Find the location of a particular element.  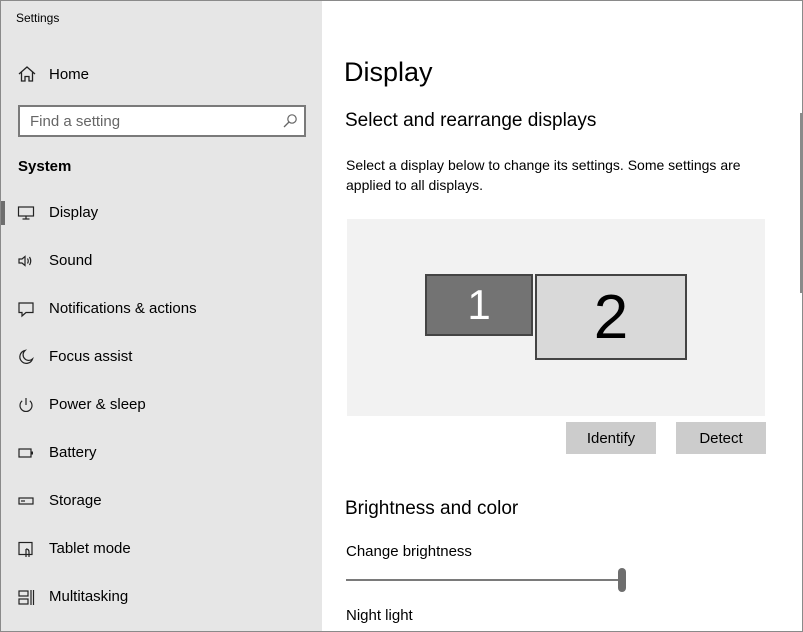

monitor-number: 1 is located at coordinates (479, 304).